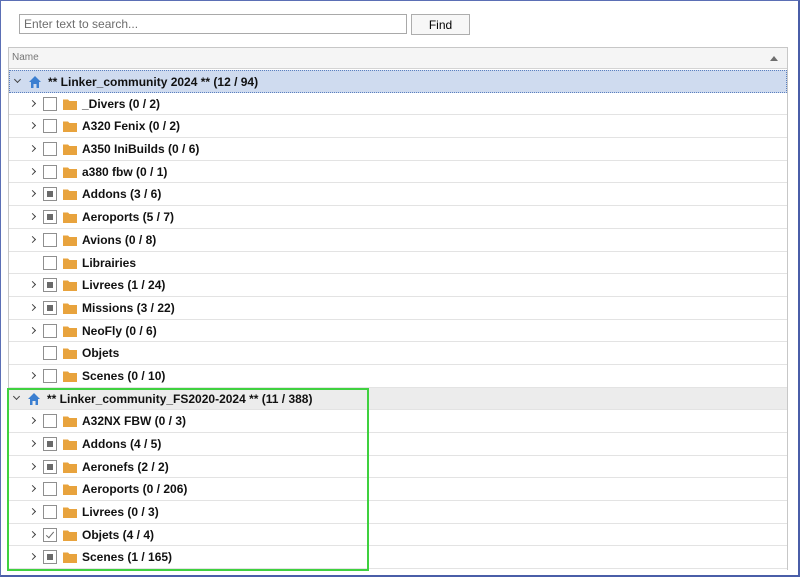 This screenshot has width=800, height=577. Describe the element at coordinates (398, 558) in the screenshot. I see `tree-item-row: Scenes (1 / 165)` at that location.